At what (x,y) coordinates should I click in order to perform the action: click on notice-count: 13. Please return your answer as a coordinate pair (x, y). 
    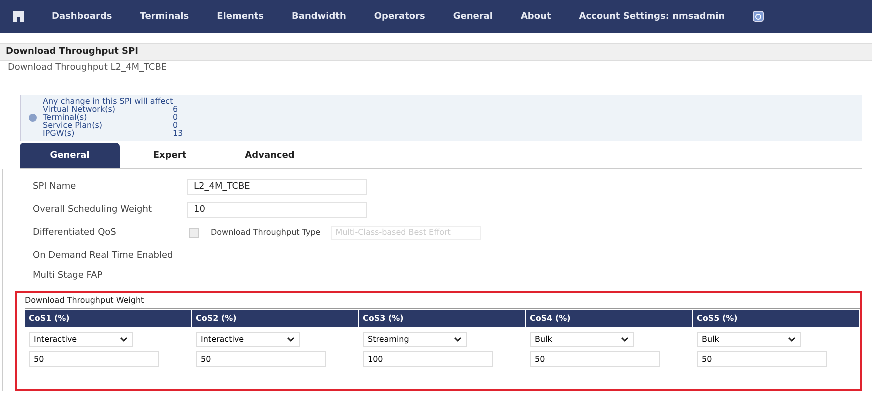
    Looking at the image, I should click on (178, 134).